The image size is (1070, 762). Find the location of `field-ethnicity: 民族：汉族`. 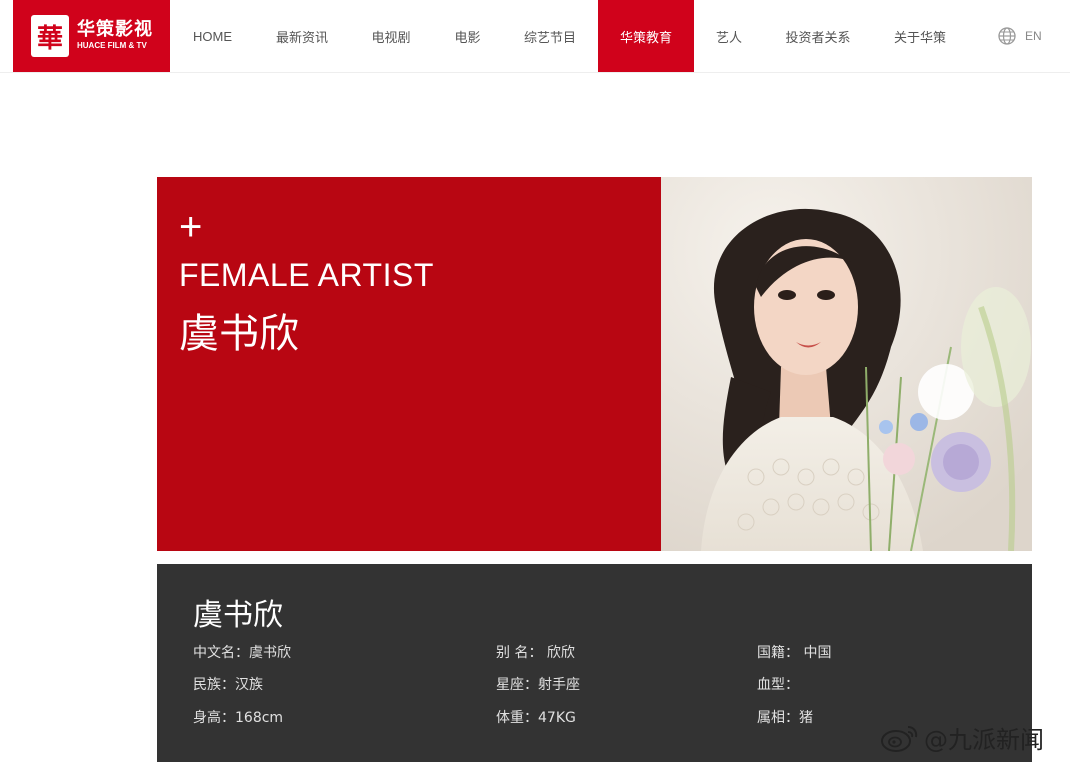

field-ethnicity: 民族：汉族 is located at coordinates (228, 685).